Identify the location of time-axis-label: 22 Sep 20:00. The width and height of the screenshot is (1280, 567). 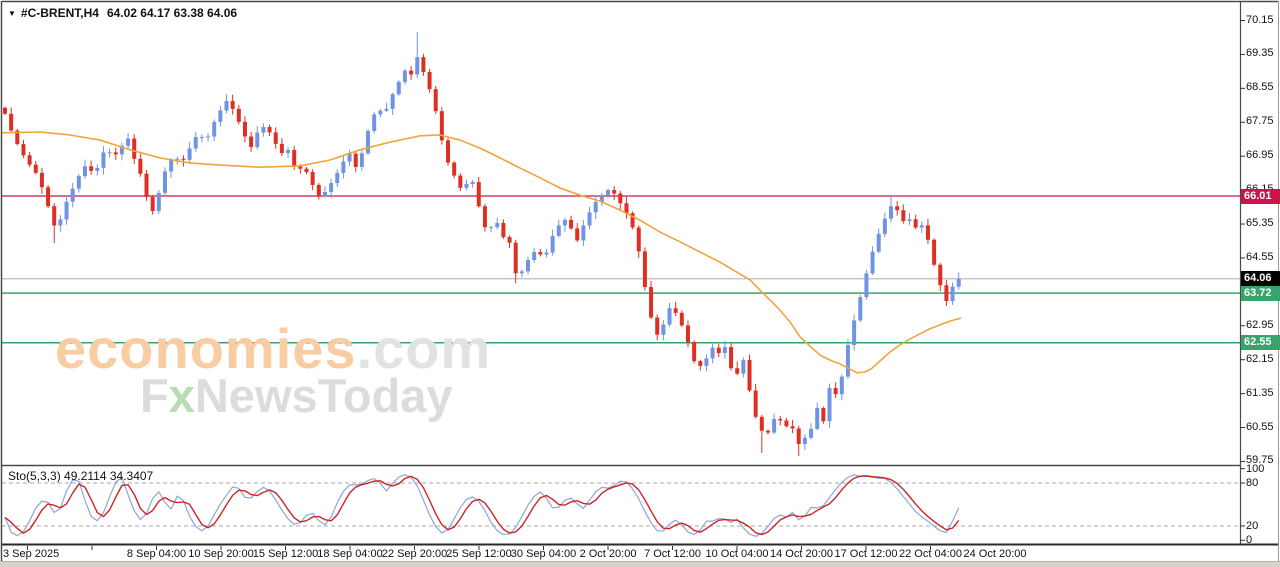
(414, 554).